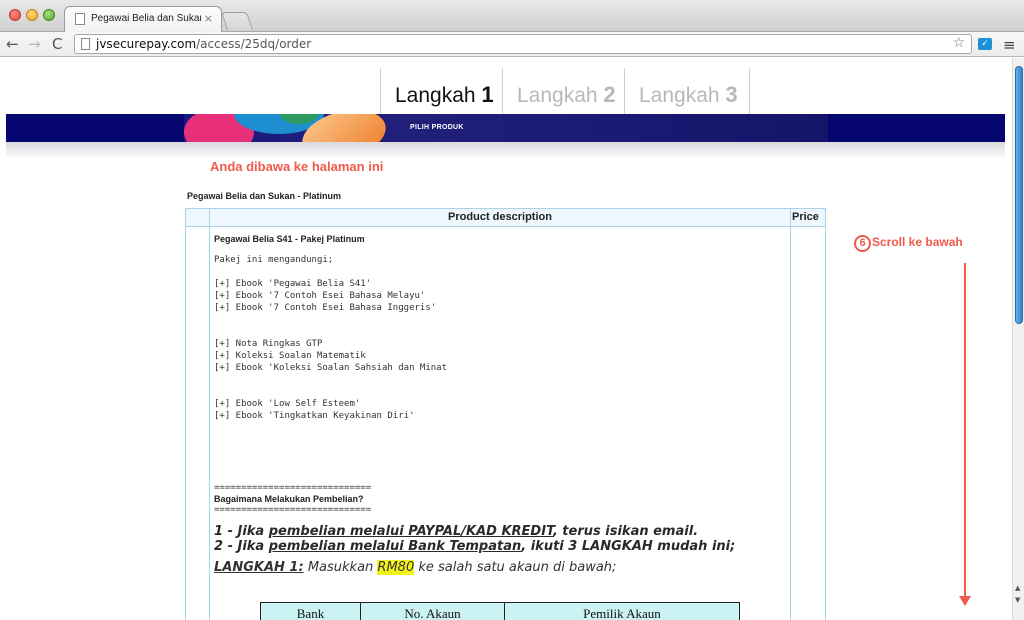  I want to click on step-3: Langkah 3, so click(687, 91).